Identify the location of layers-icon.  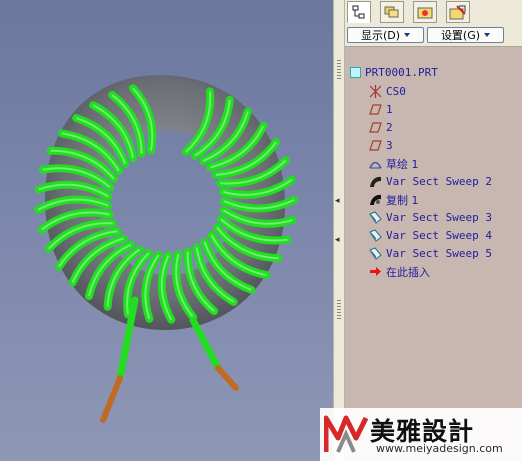
(391, 12).